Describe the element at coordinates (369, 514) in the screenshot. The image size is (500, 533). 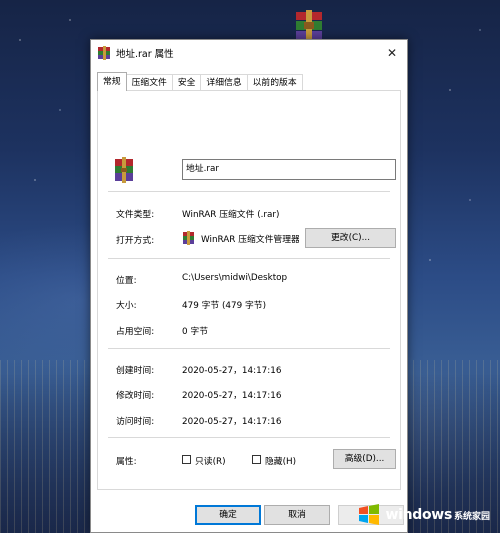
I see `windows-logo-icon` at that location.